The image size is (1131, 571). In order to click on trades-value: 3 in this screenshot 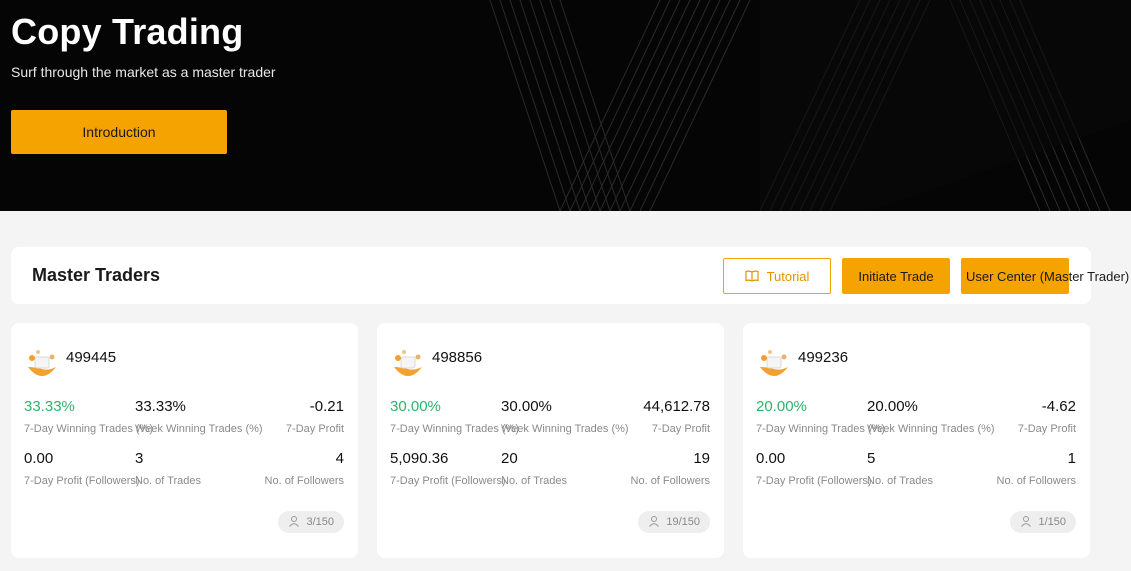, I will do `click(139, 458)`.